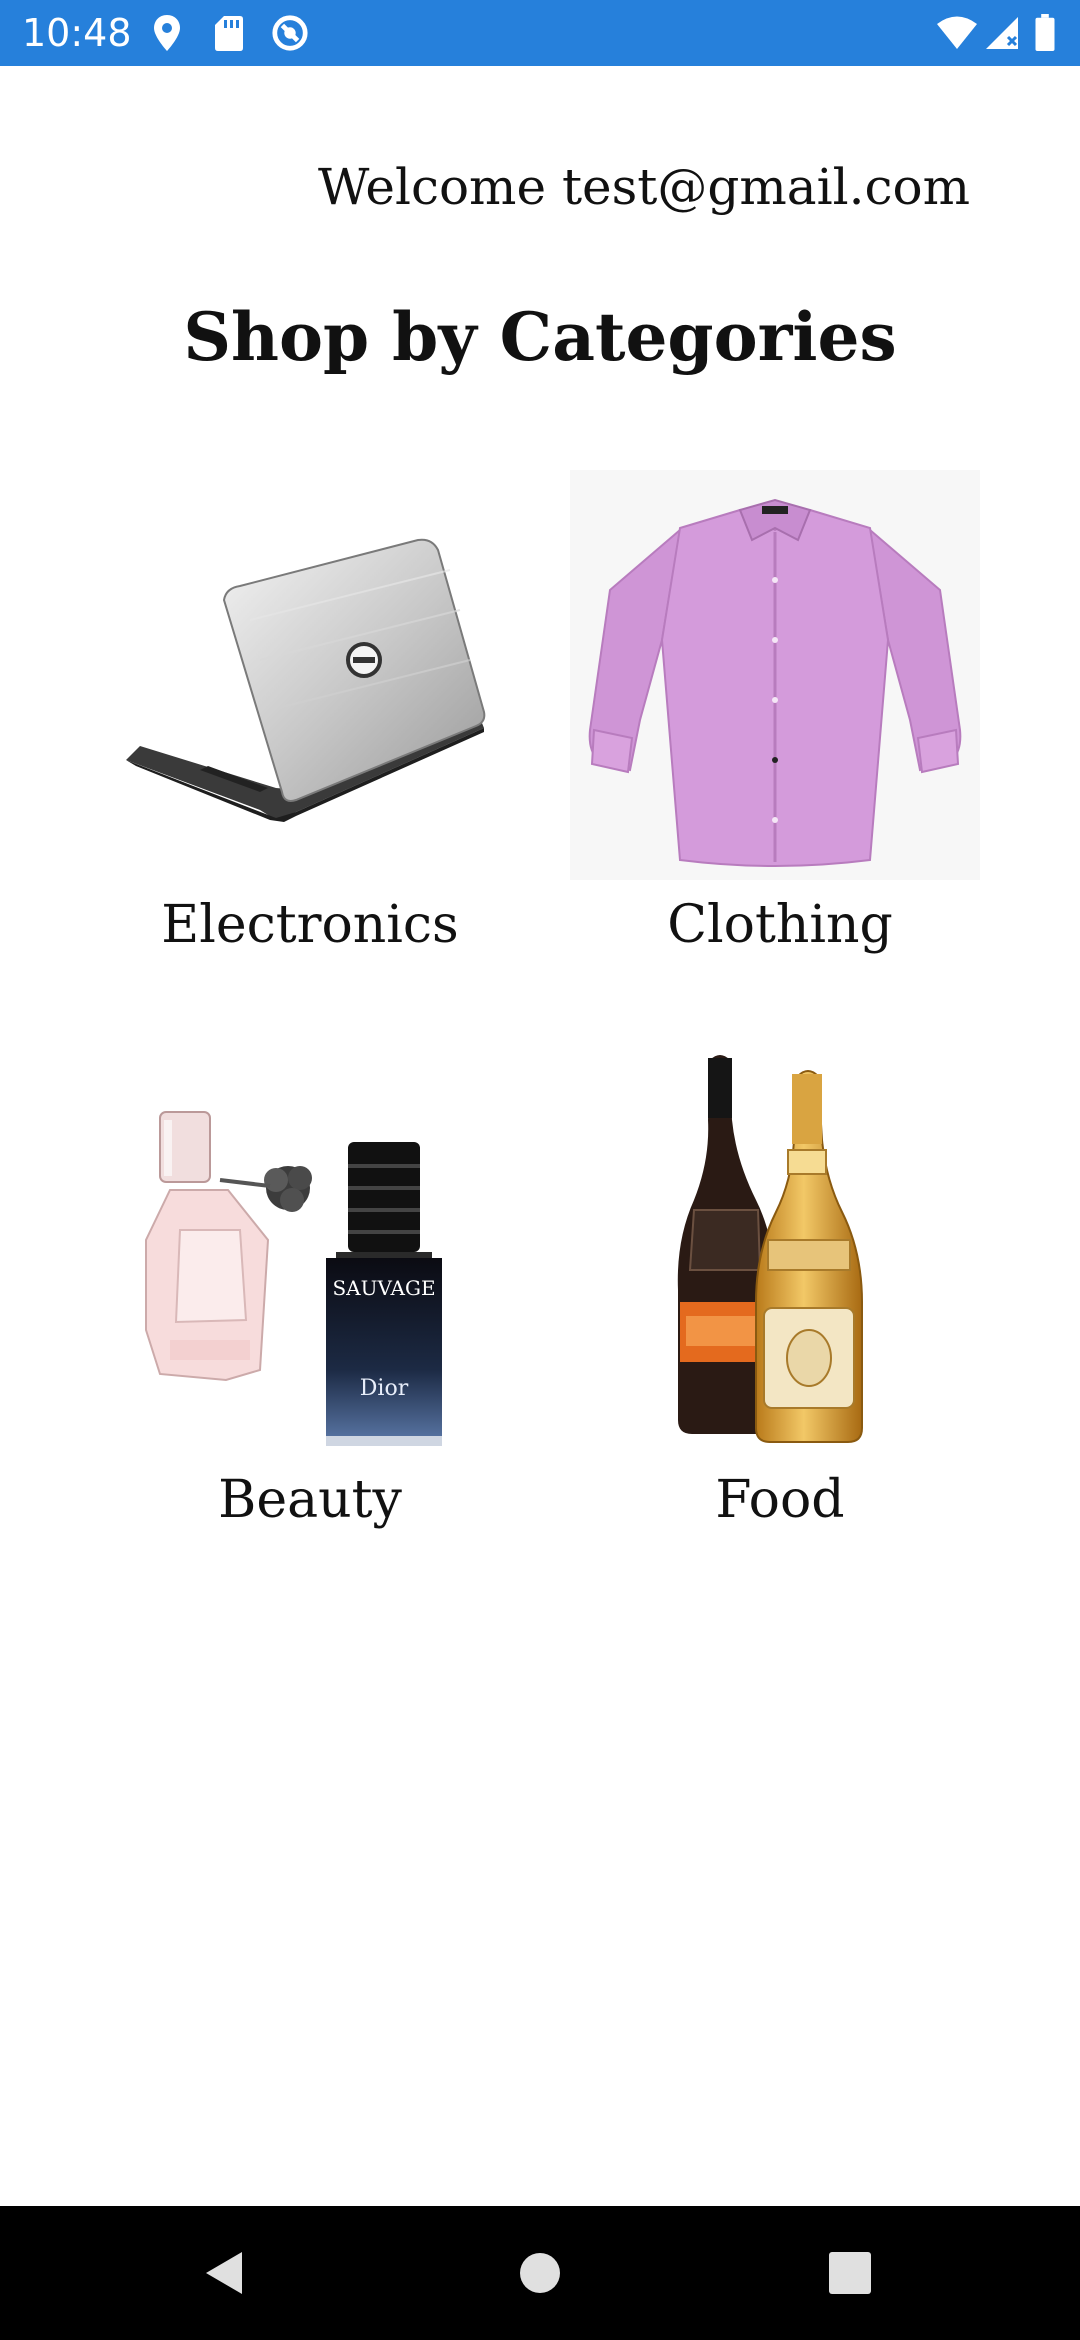 This screenshot has width=1080, height=2340. I want to click on perfume-maker-text: Dior, so click(384, 1388).